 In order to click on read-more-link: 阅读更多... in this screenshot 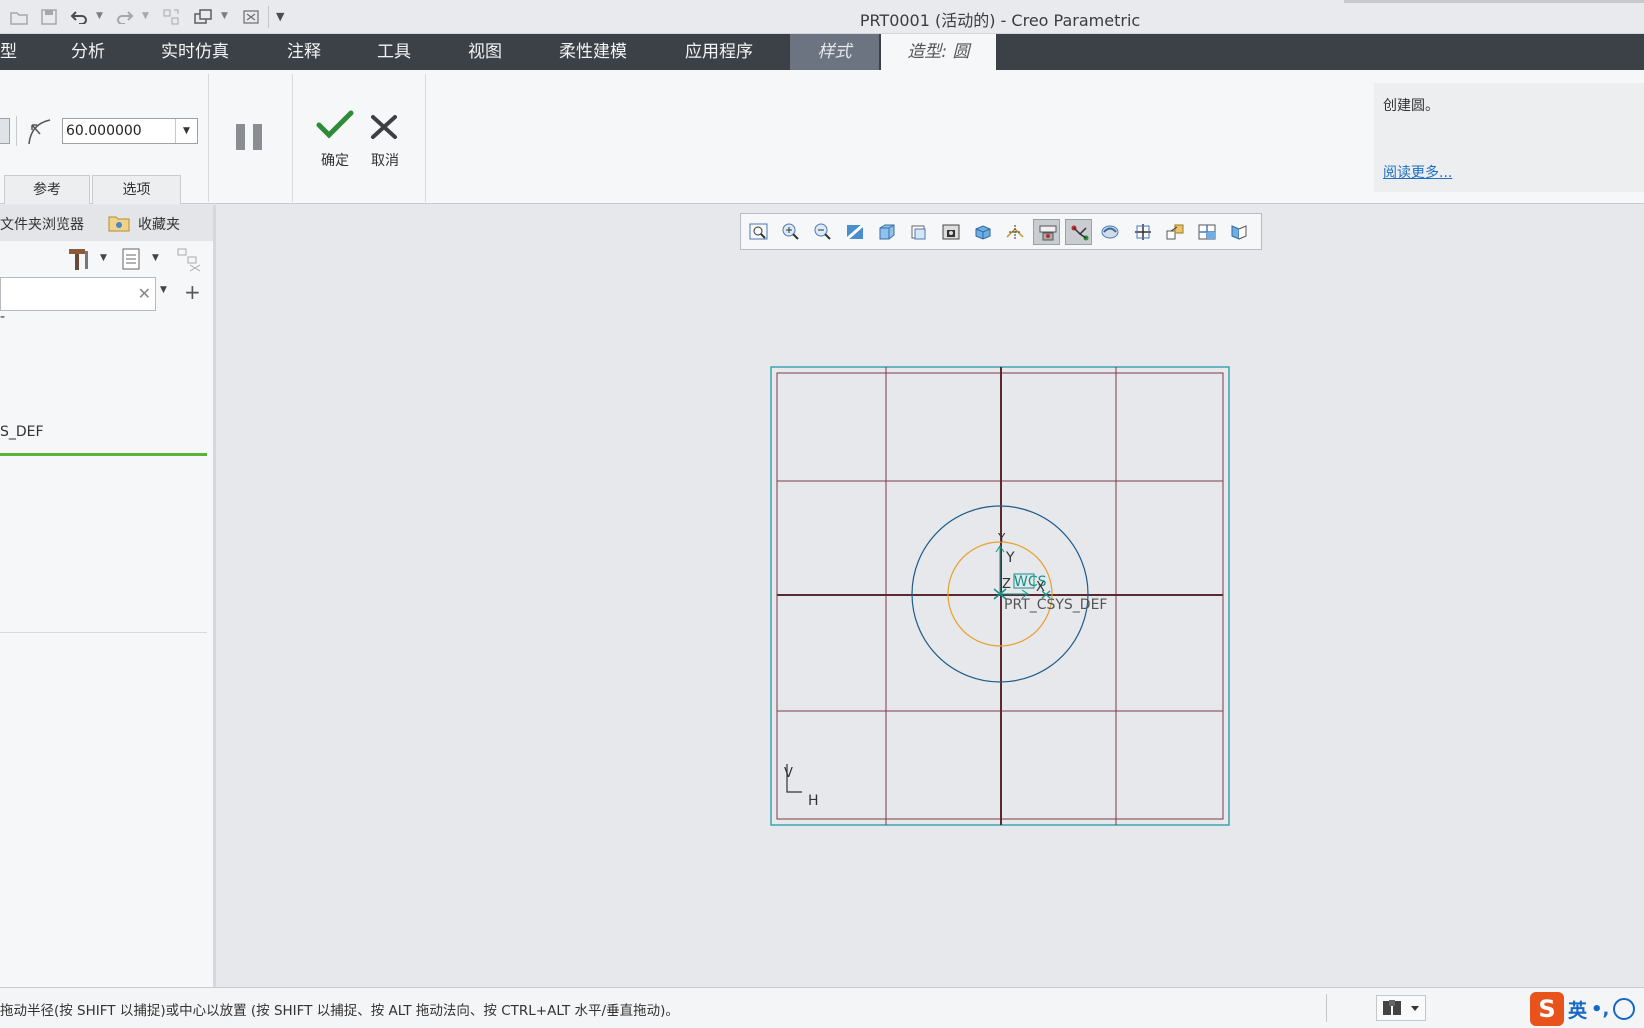, I will do `click(1417, 172)`.